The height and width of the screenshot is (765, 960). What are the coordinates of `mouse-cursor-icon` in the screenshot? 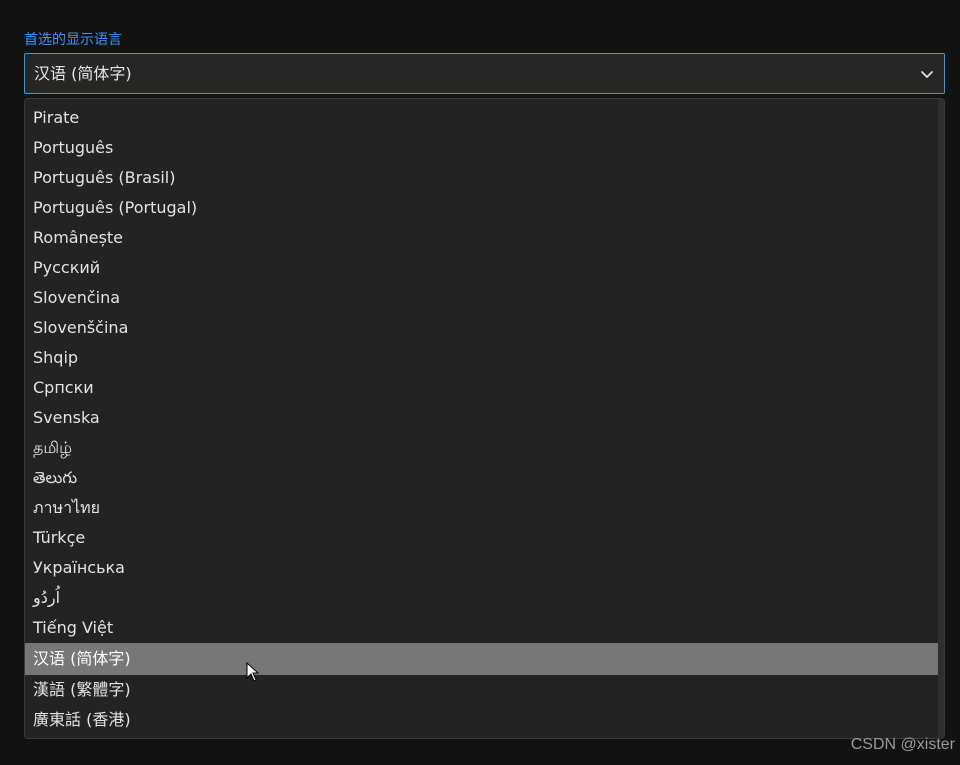 It's located at (253, 672).